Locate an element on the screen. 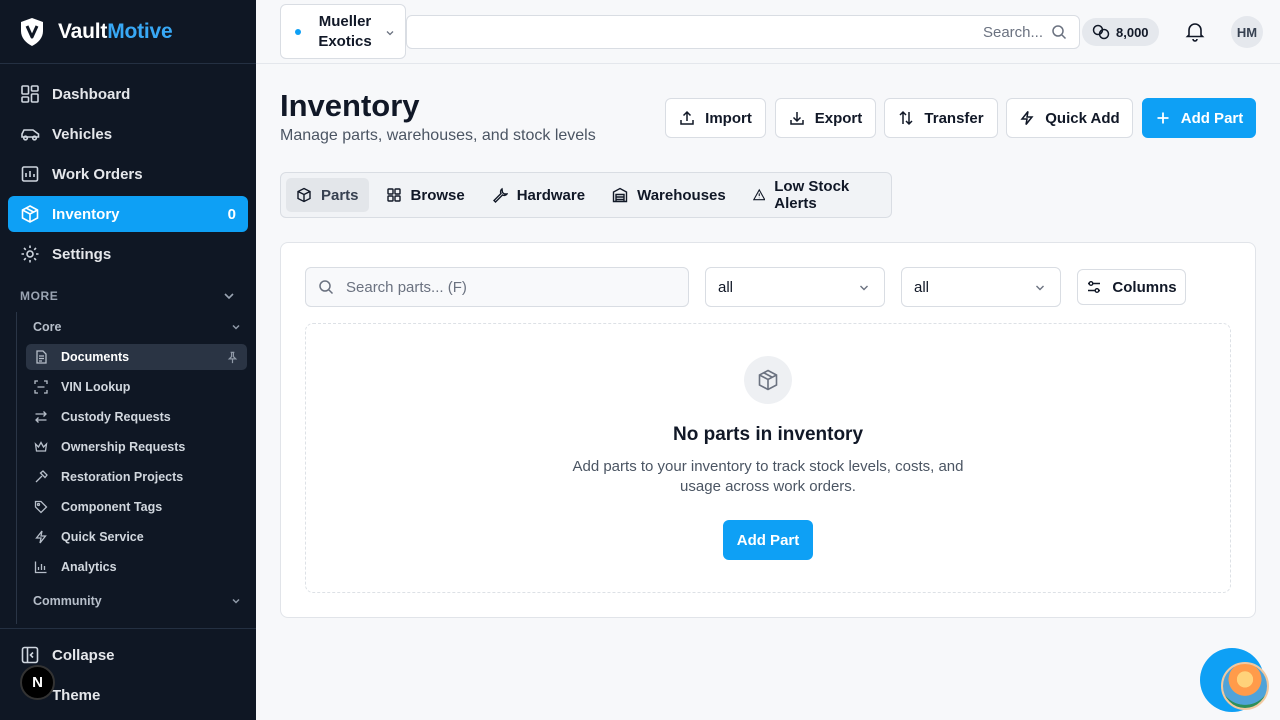 The width and height of the screenshot is (1280, 720). nav-label: Dashboard is located at coordinates (91, 94).